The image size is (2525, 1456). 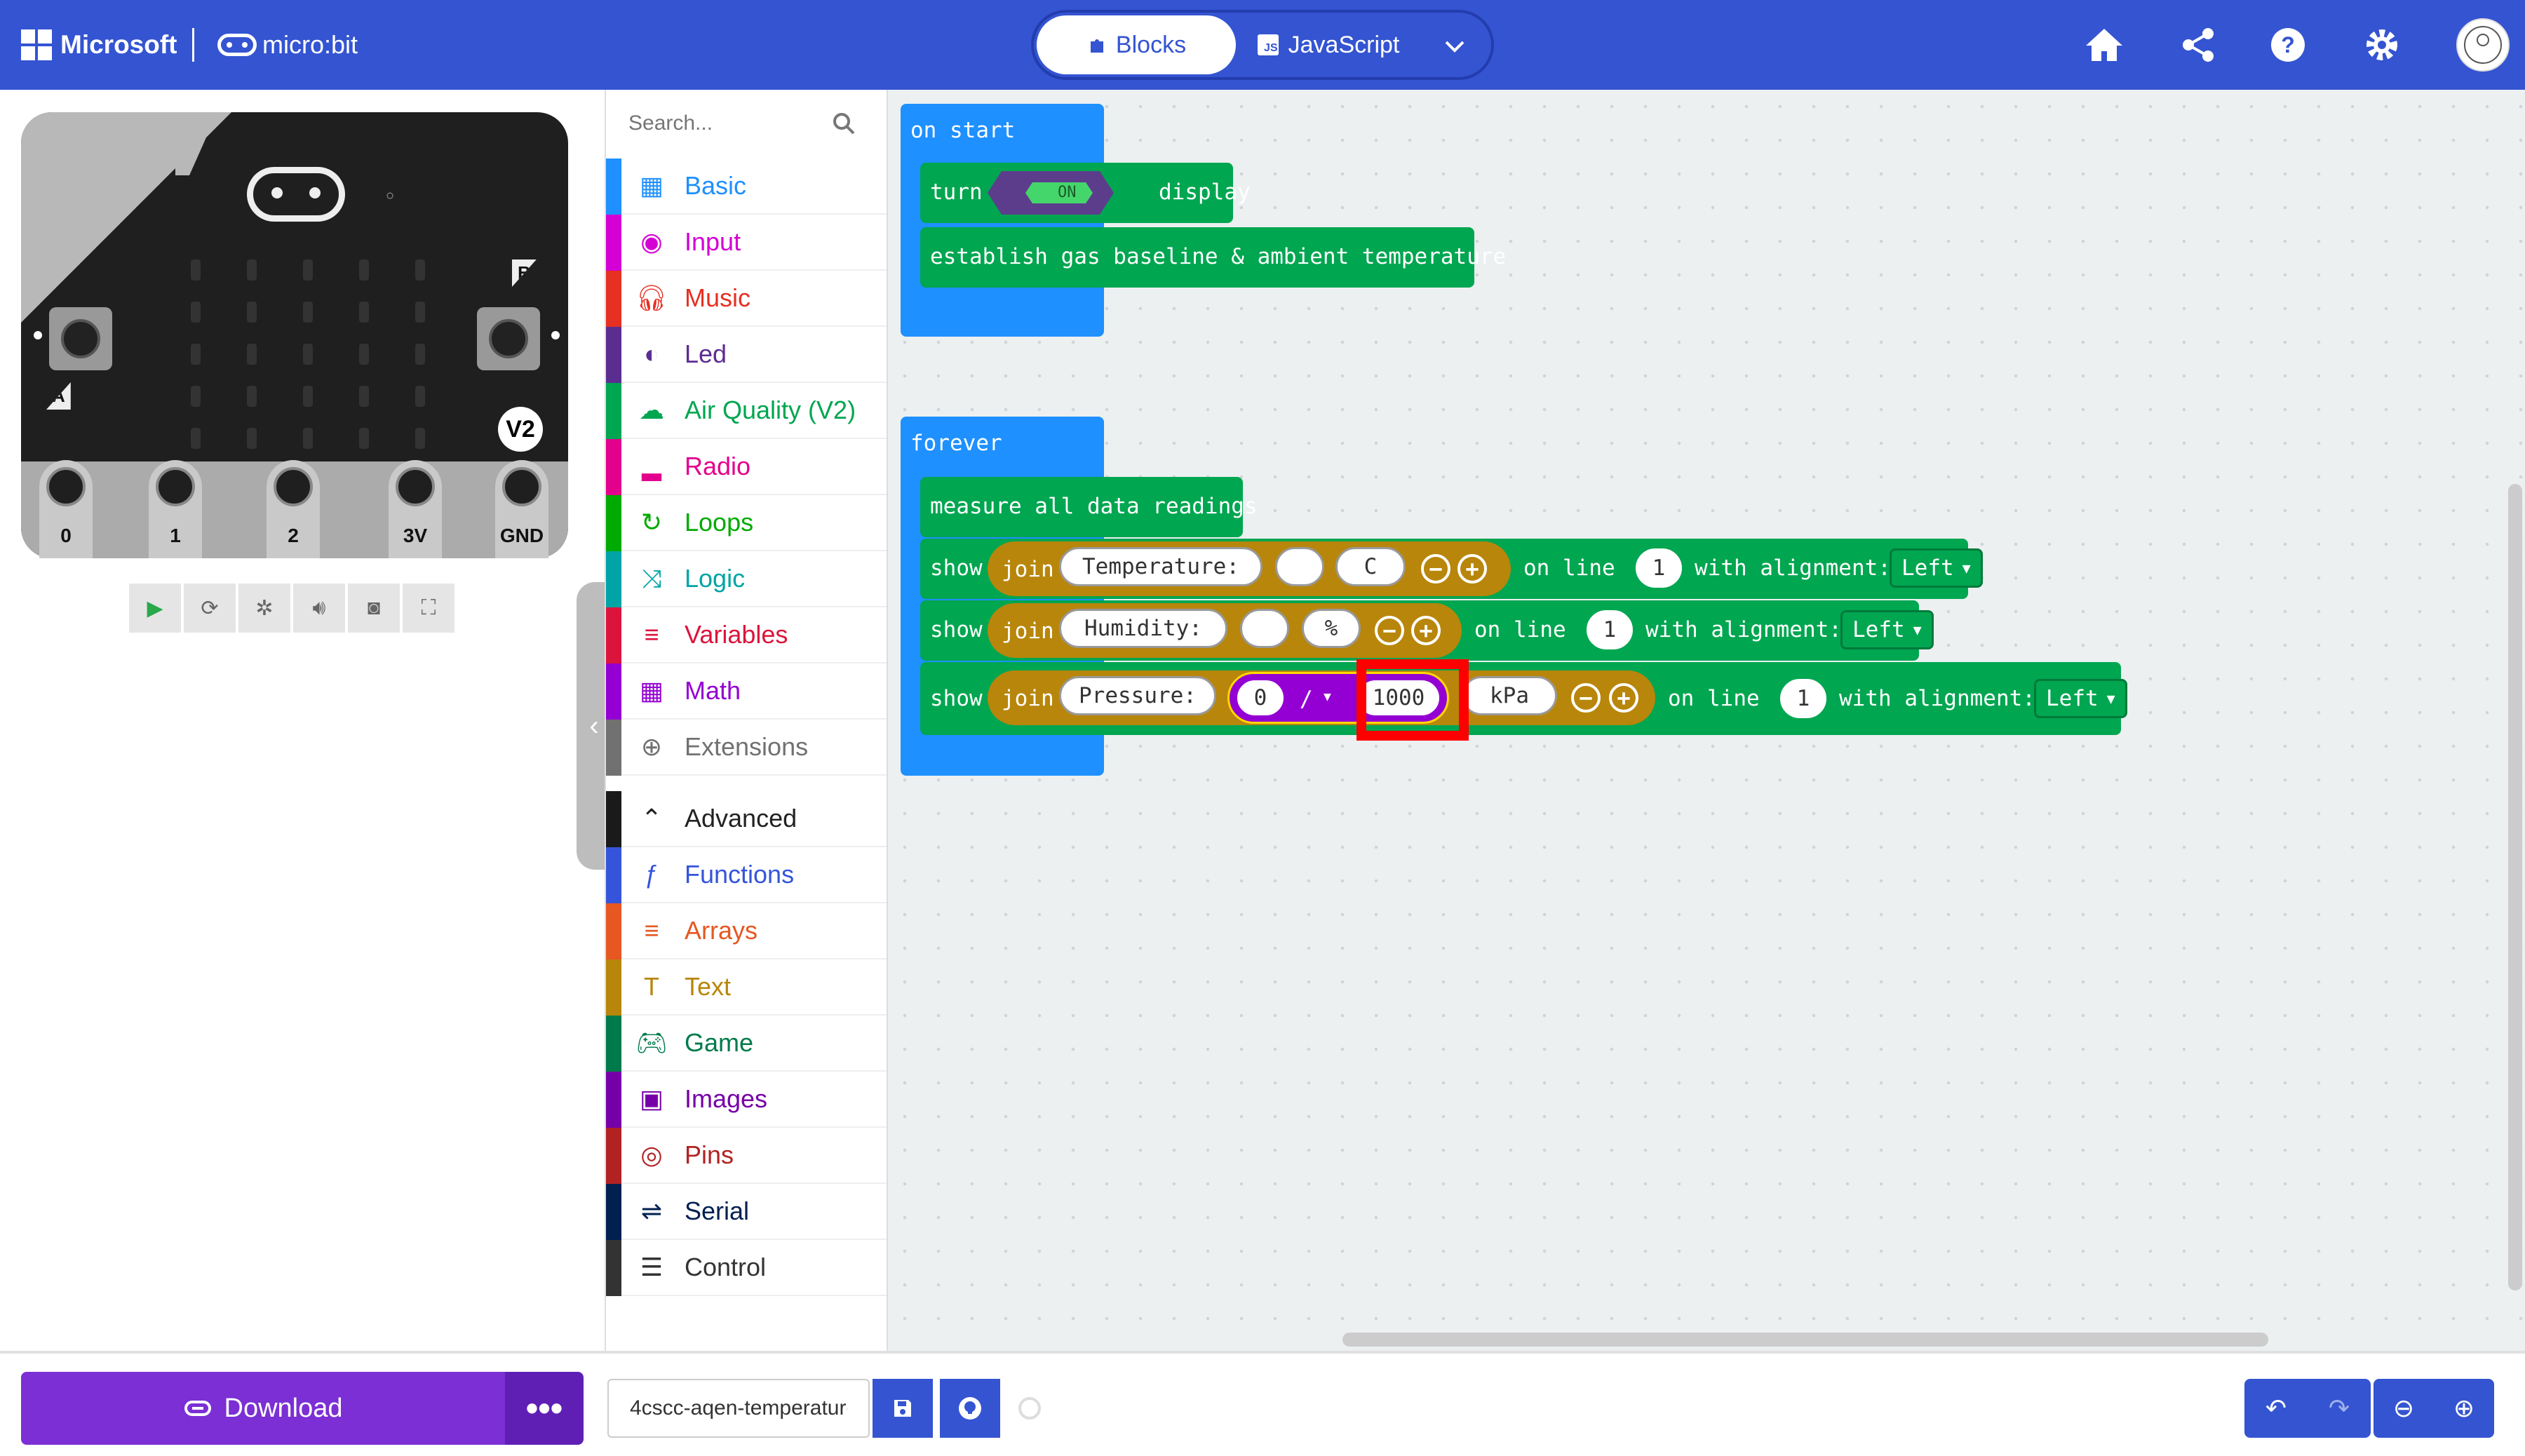 What do you see at coordinates (1328, 44) in the screenshot?
I see `tab-javascript: JS JavaScript` at bounding box center [1328, 44].